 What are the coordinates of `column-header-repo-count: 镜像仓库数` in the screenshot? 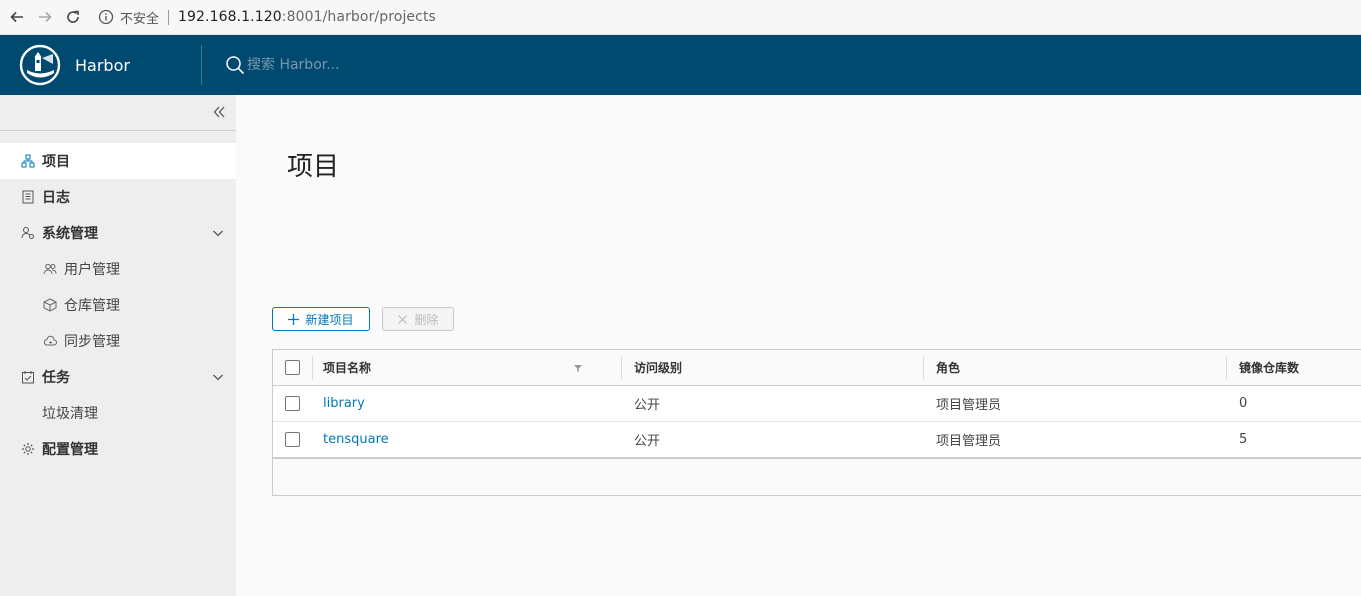 It's located at (1269, 367).